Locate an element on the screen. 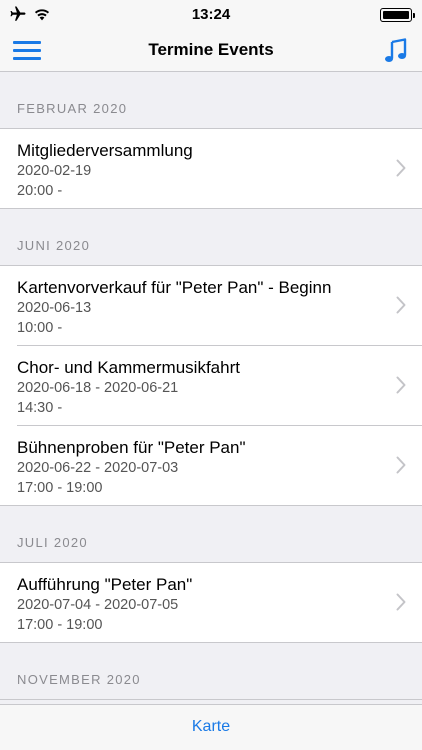 This screenshot has height=750, width=422. status-time: 13:24 is located at coordinates (211, 14).